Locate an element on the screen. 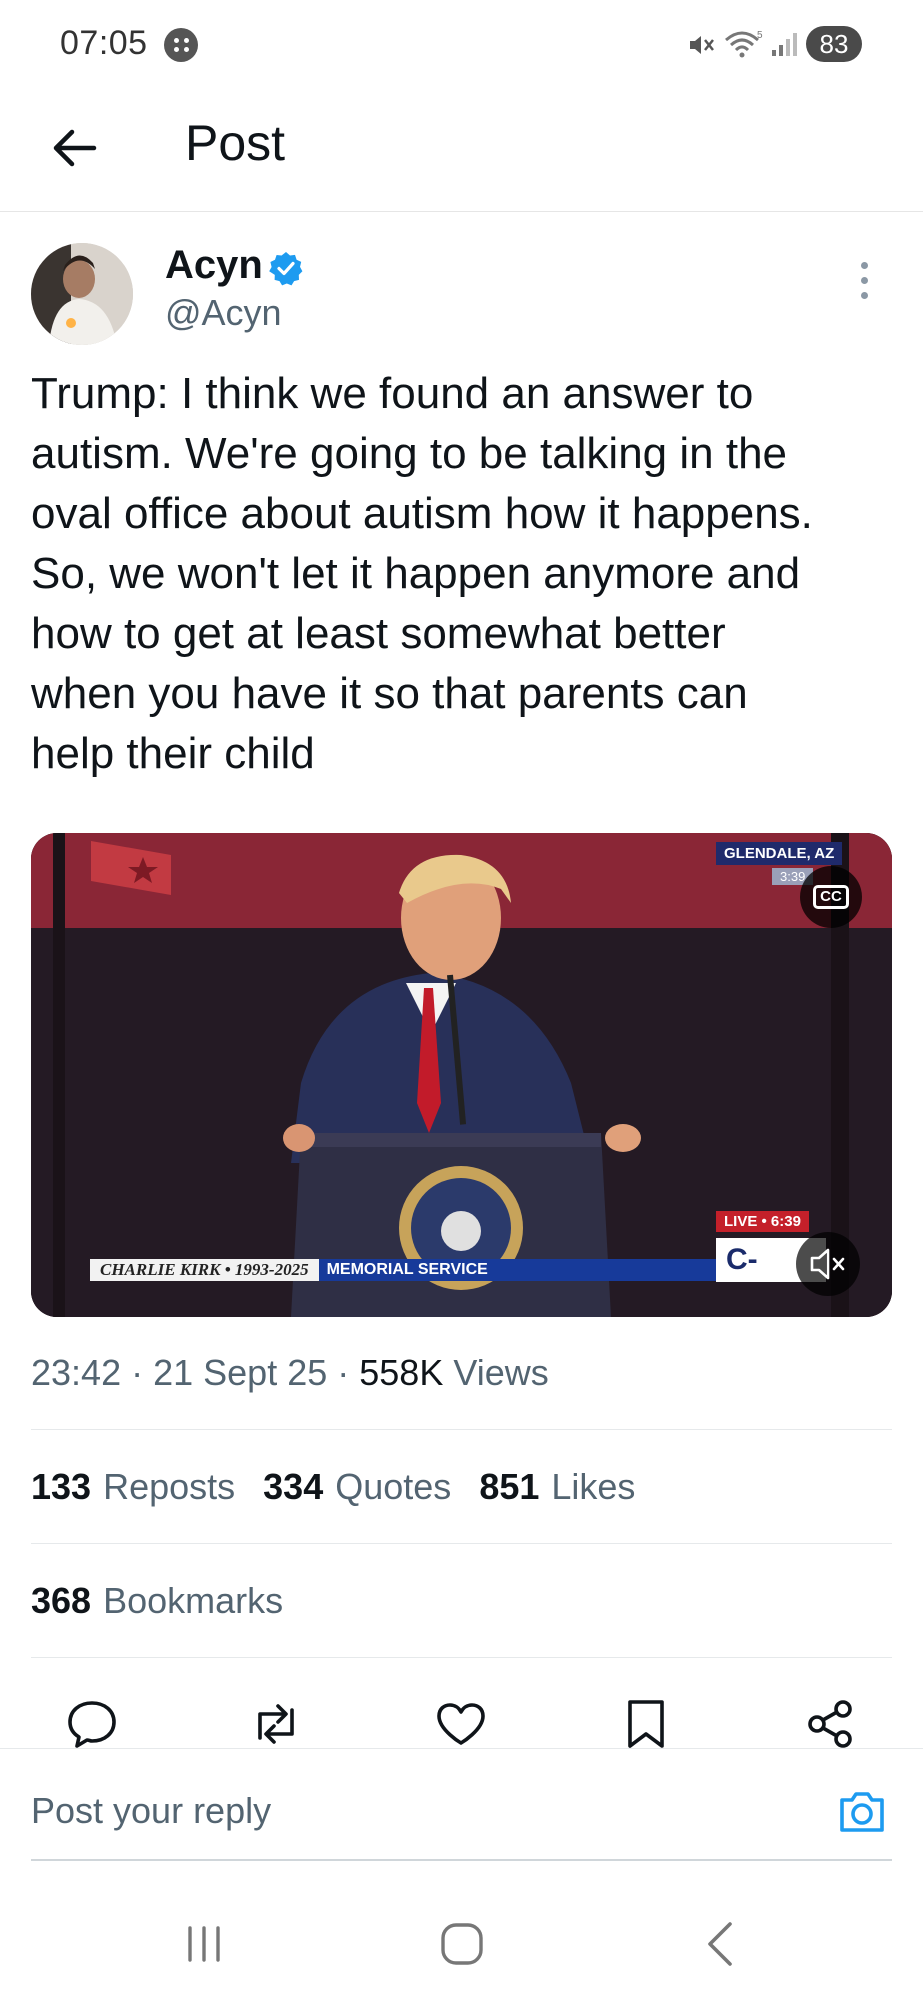 The width and height of the screenshot is (923, 2000). bookmark-icon is located at coordinates (646, 1724).